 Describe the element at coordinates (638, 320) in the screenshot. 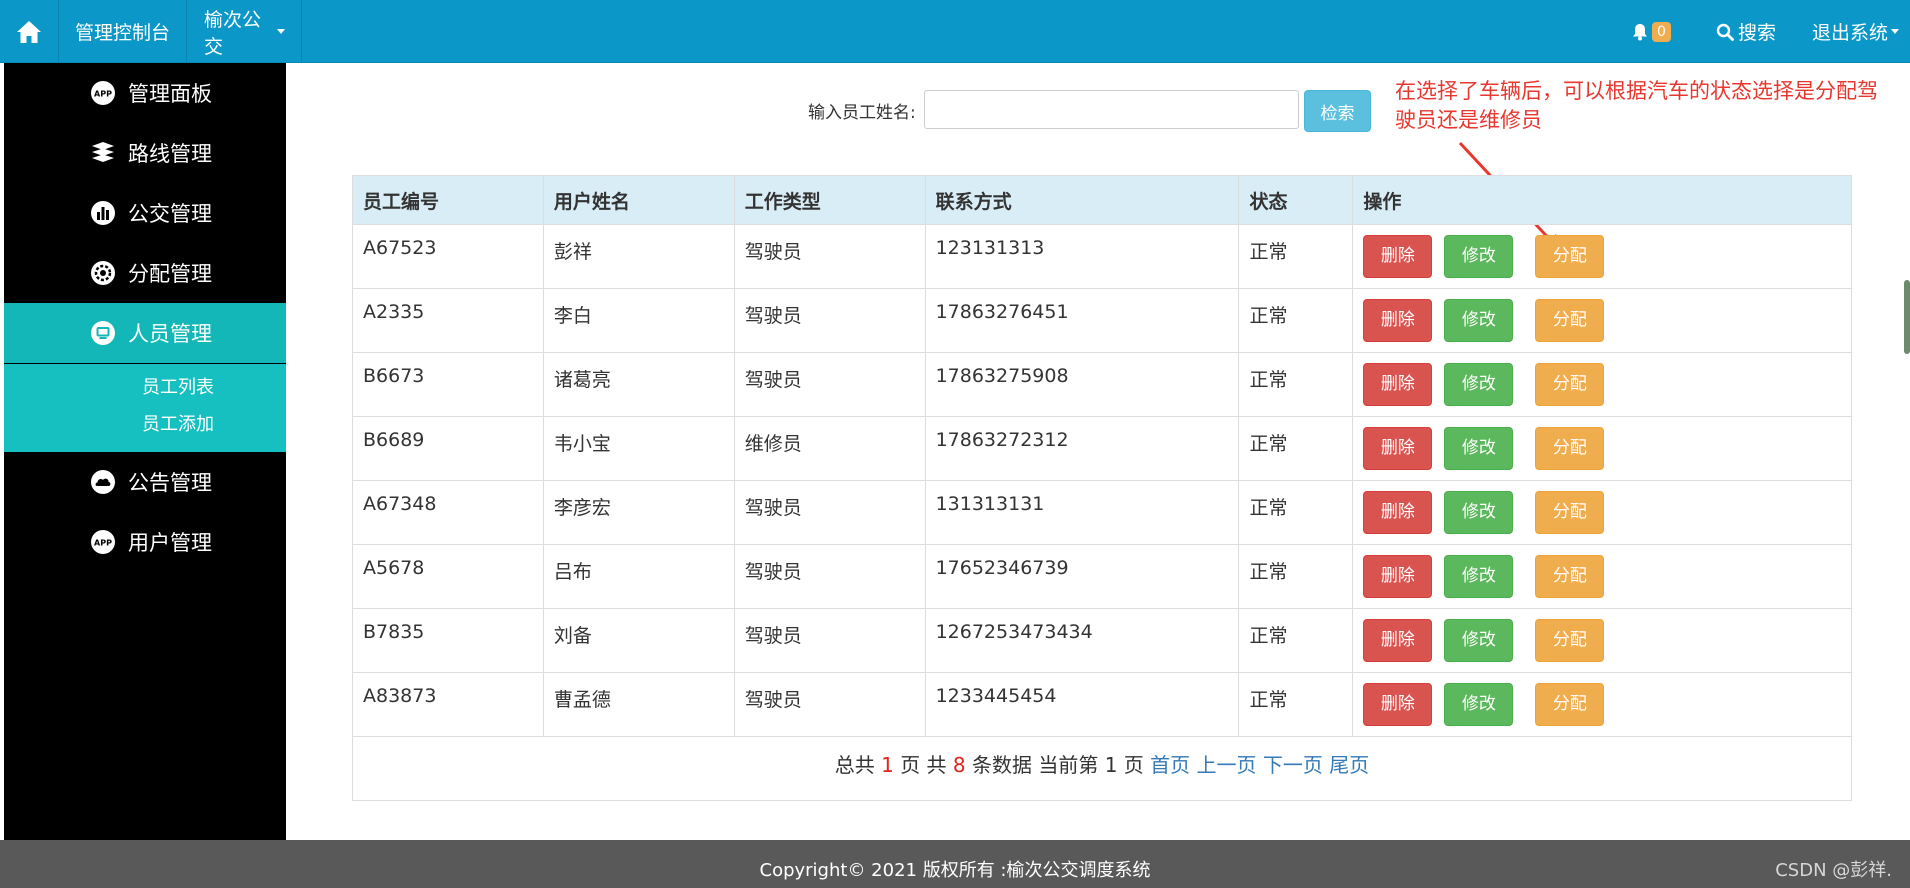

I see `cell-user-name: 李白` at that location.